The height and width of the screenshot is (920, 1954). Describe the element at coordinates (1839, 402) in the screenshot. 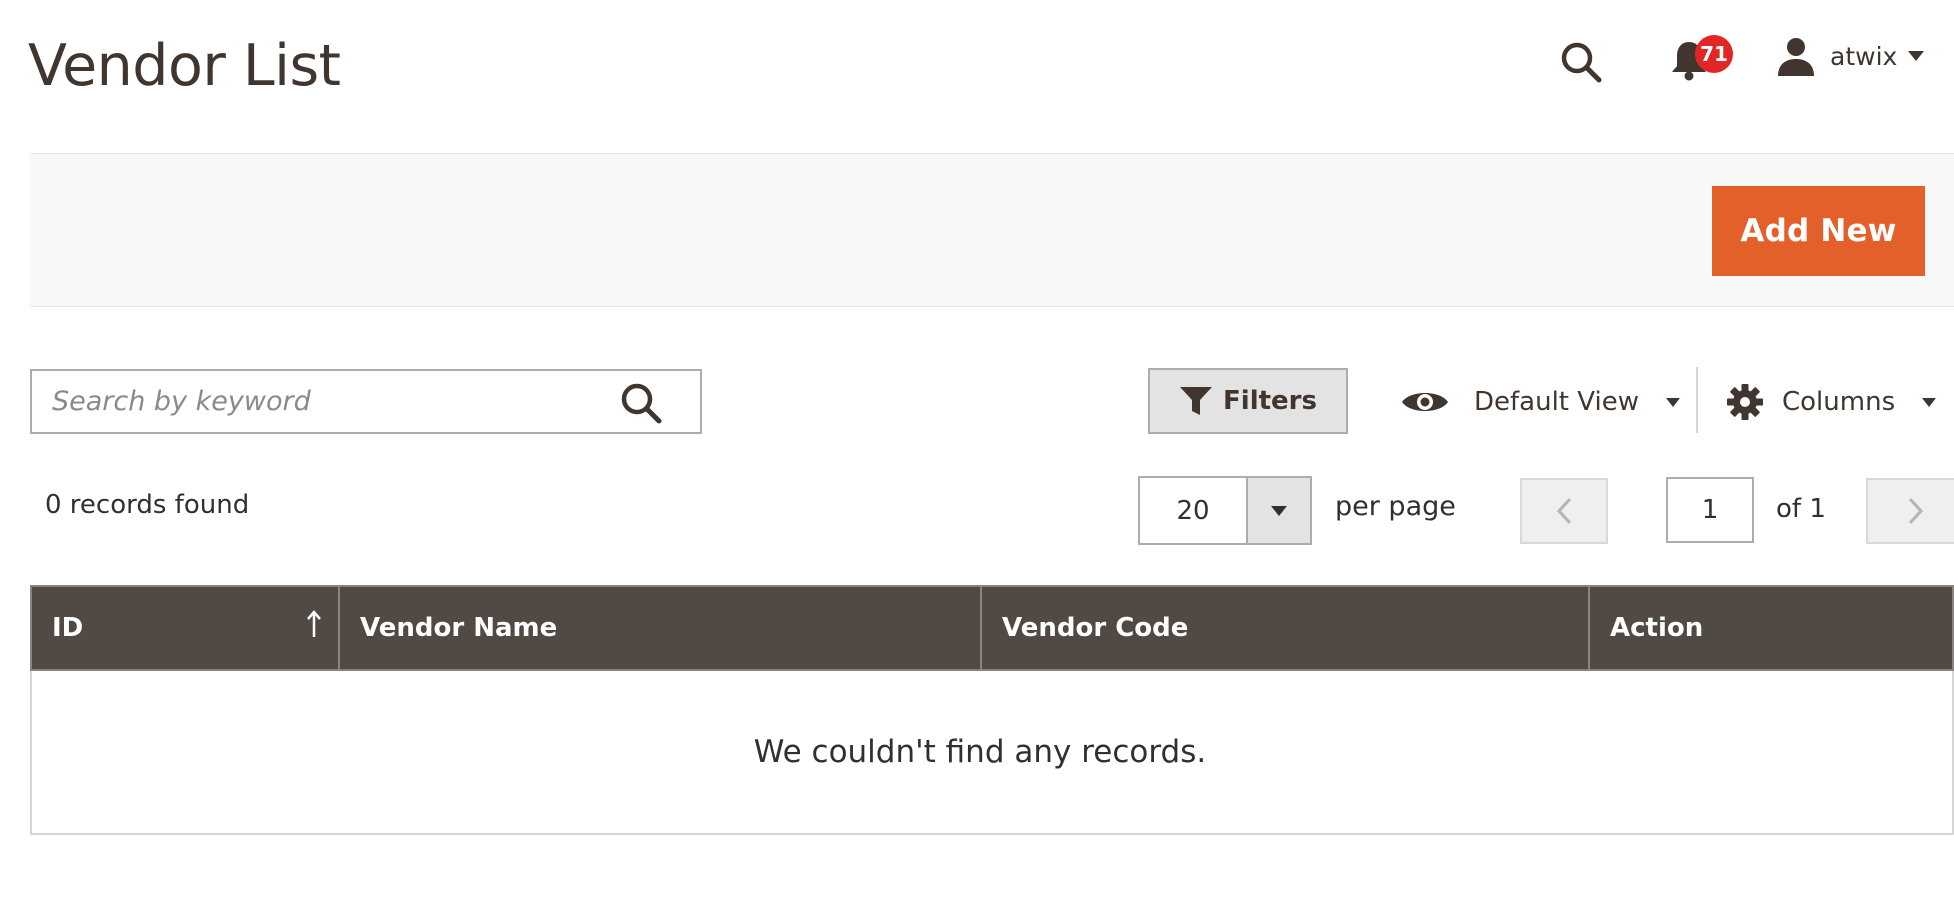

I see `columns-label: Columns` at that location.